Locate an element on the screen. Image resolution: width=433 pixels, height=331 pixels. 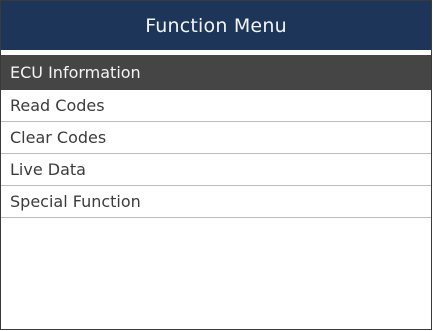
menu-item-ecu-information: ECU Information is located at coordinates (216, 72).